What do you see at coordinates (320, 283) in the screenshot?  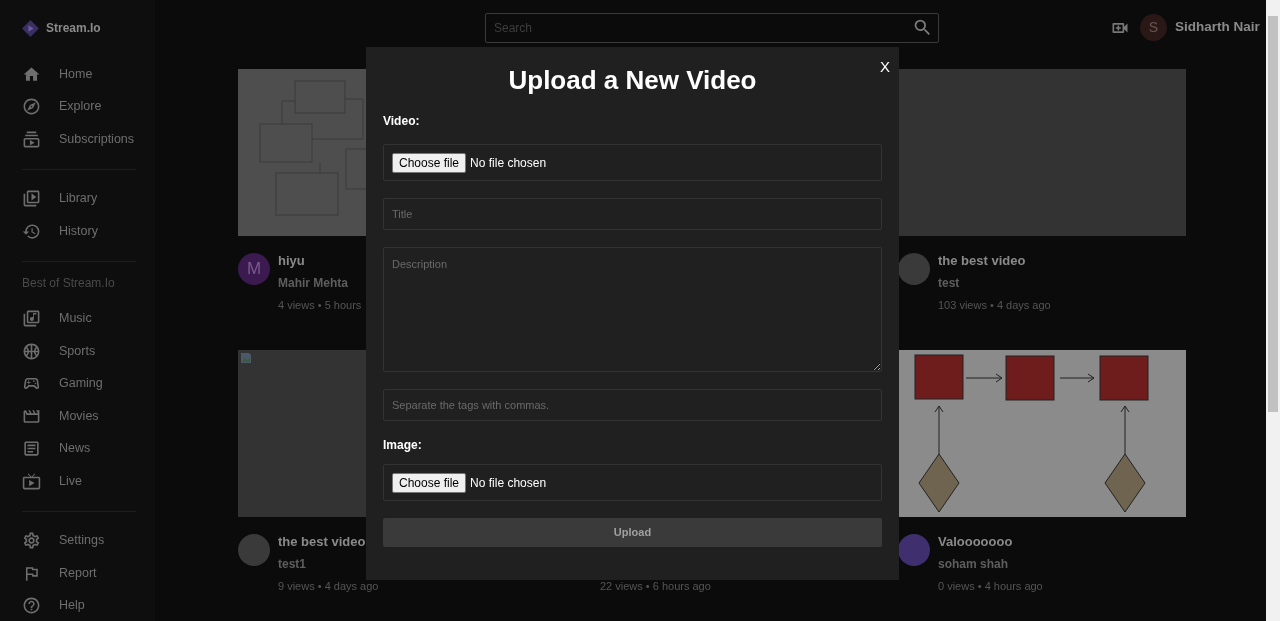 I see `channel-name: Mahir Mehta` at bounding box center [320, 283].